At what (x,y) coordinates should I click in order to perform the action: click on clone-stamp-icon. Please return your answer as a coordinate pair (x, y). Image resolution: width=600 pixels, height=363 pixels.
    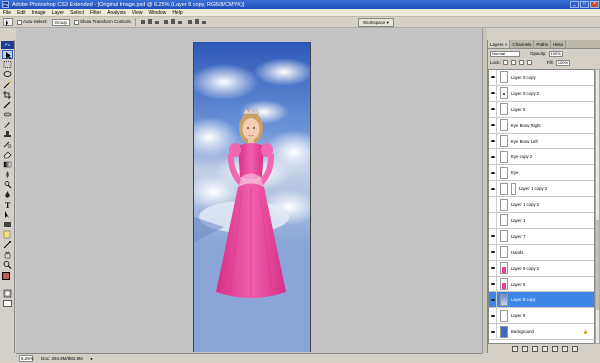
    Looking at the image, I should click on (7, 134).